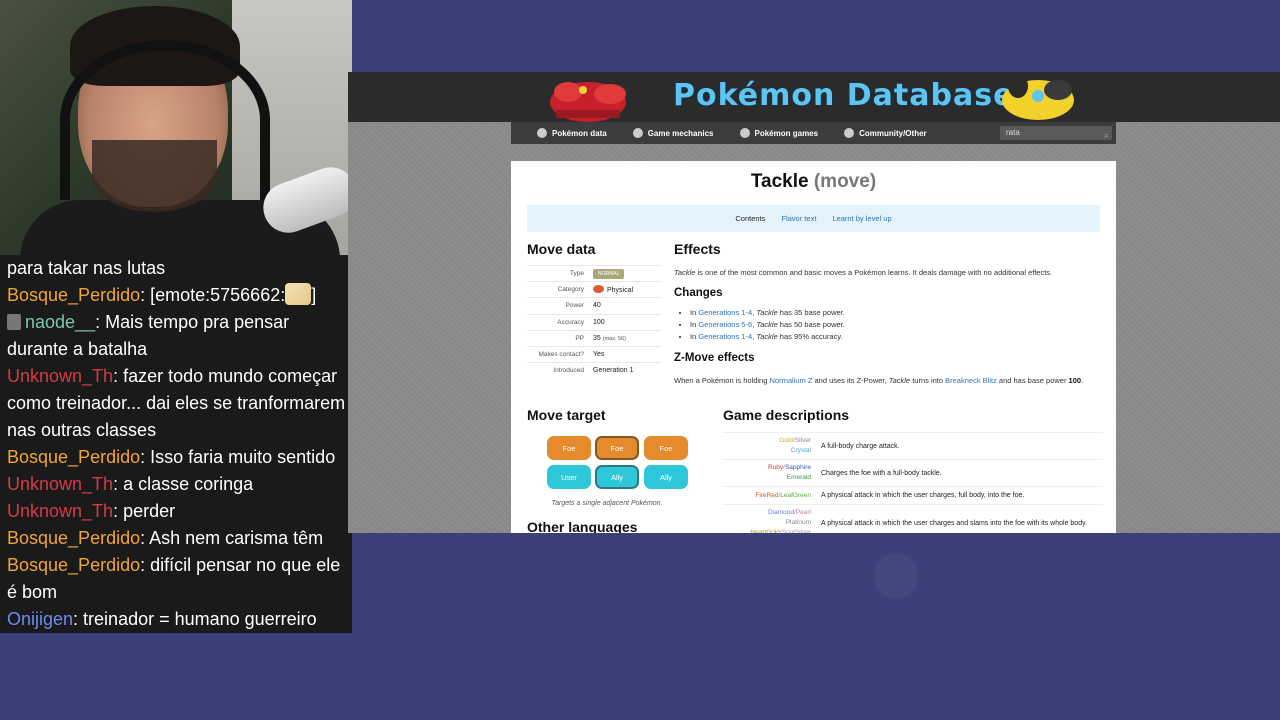 The image size is (1280, 720). I want to click on nav-game-mechanics: Game mechanics, so click(660, 133).